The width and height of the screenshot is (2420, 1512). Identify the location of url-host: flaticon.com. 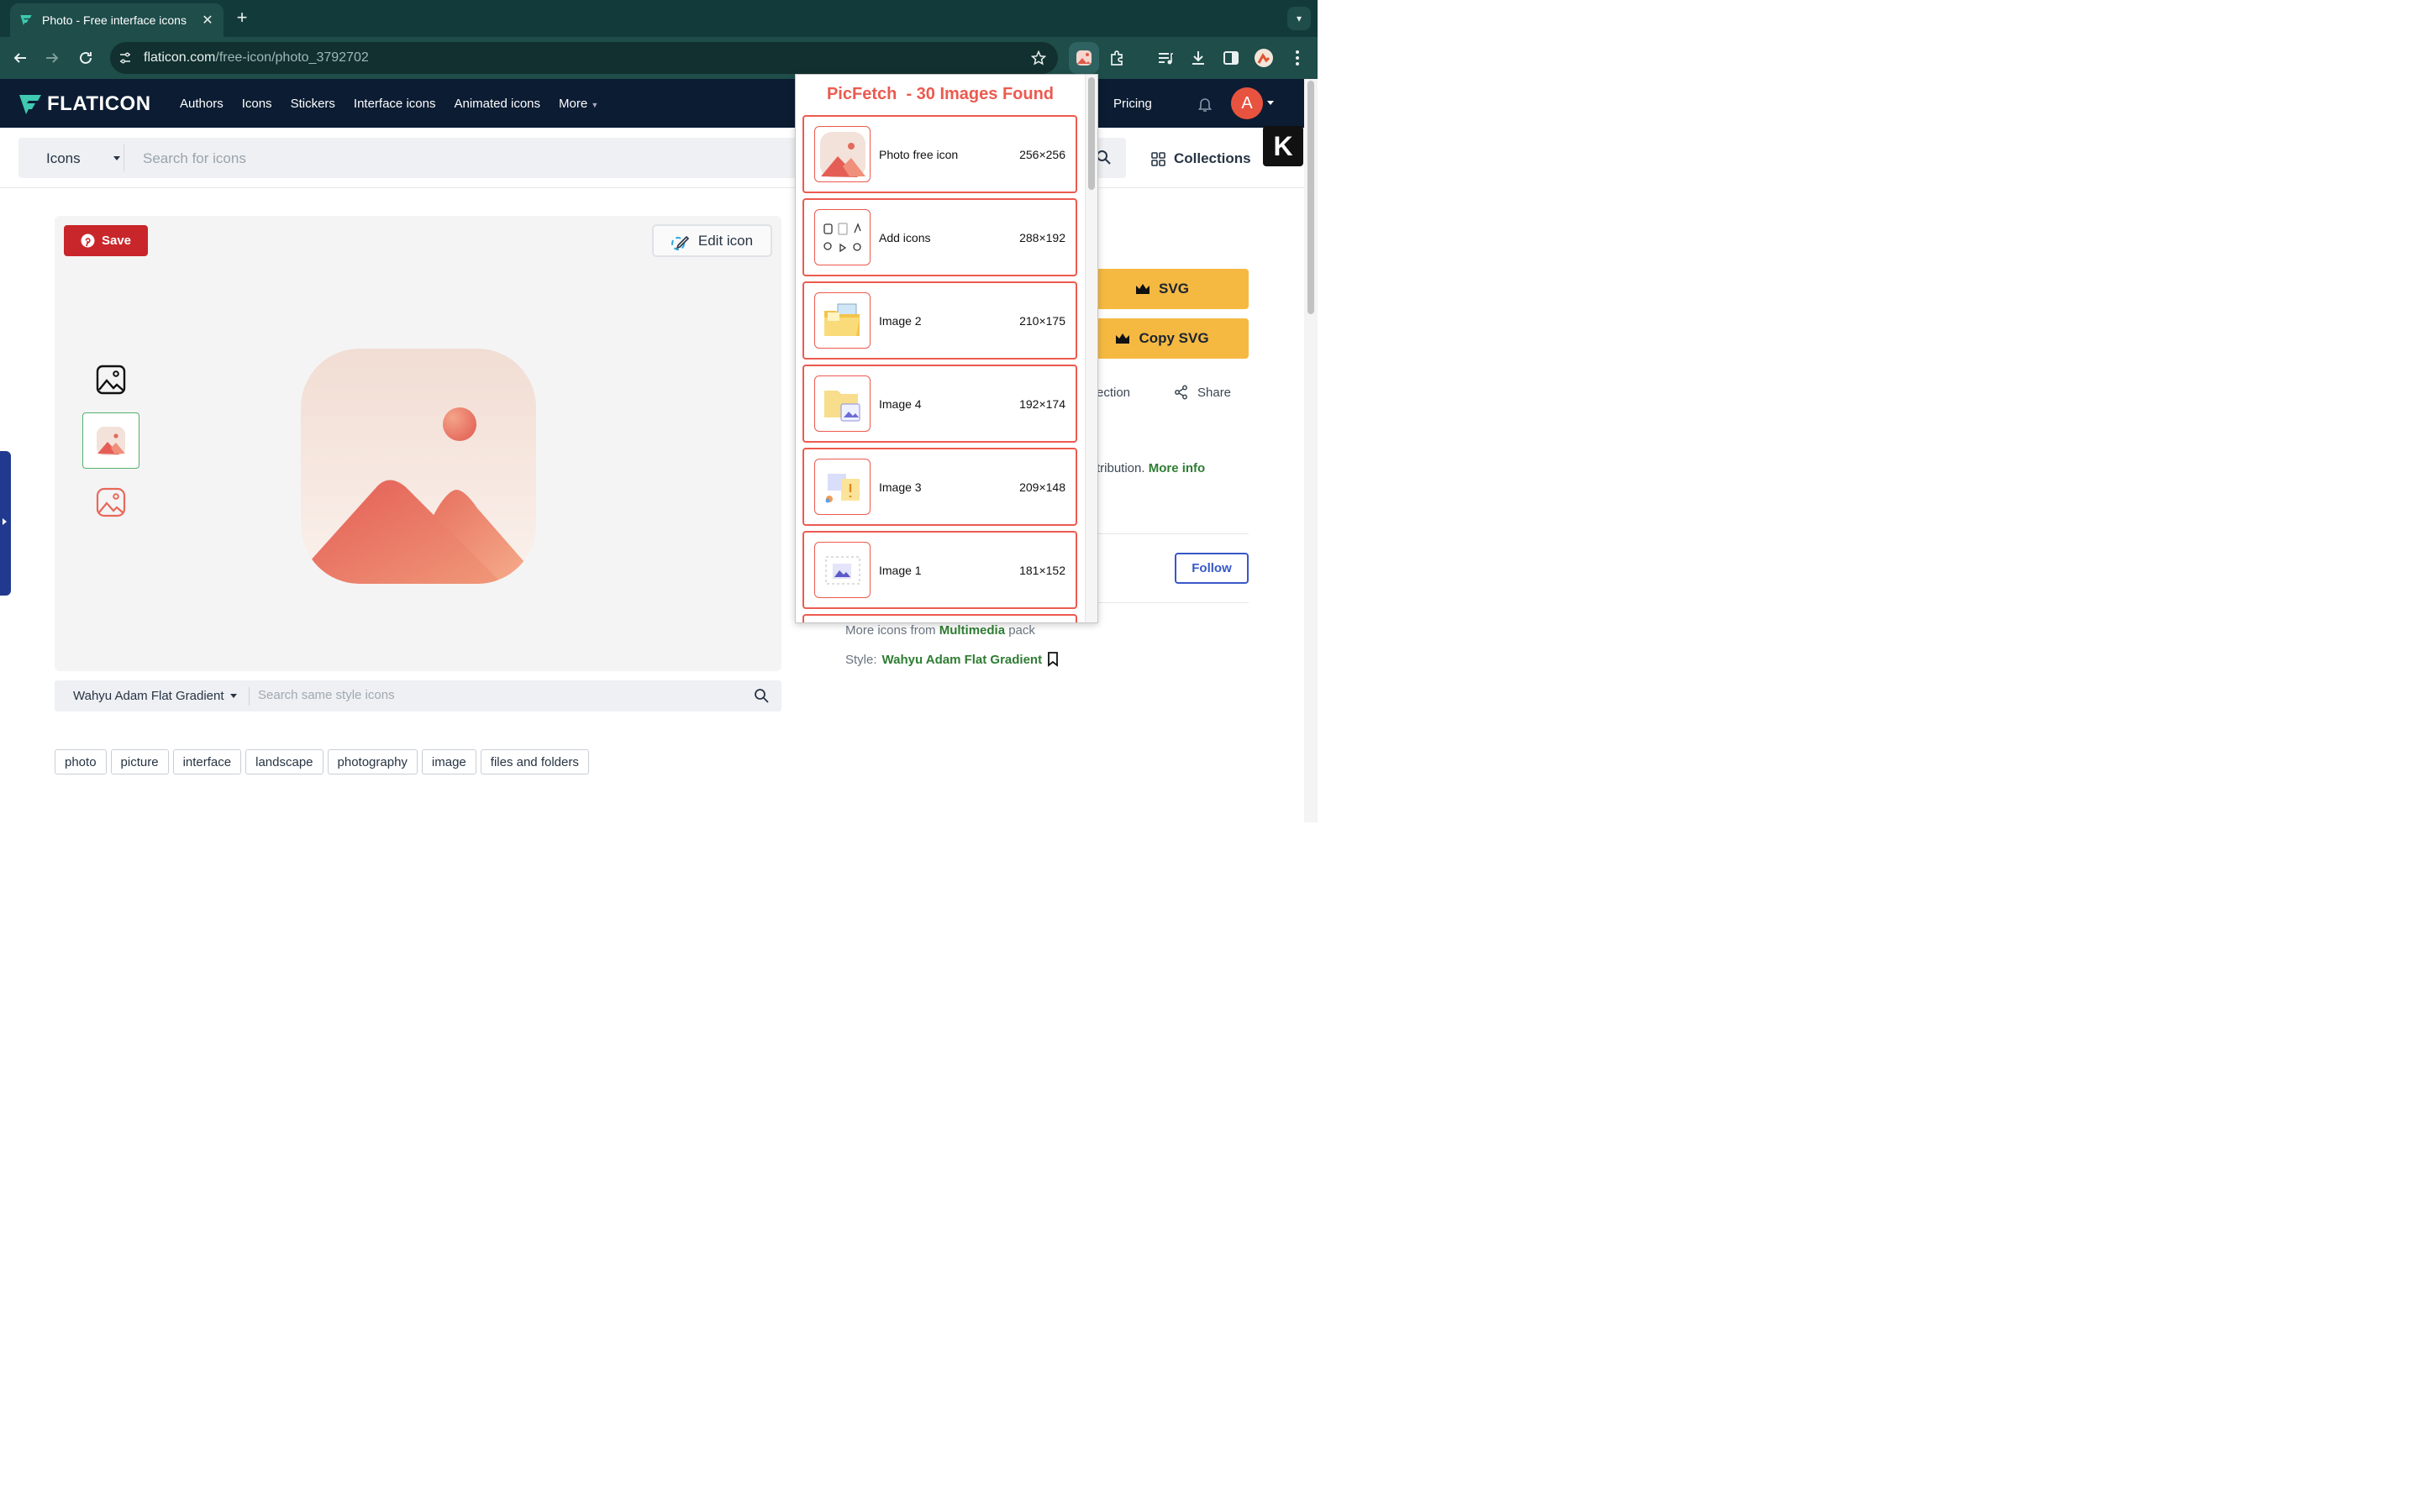
(180, 57).